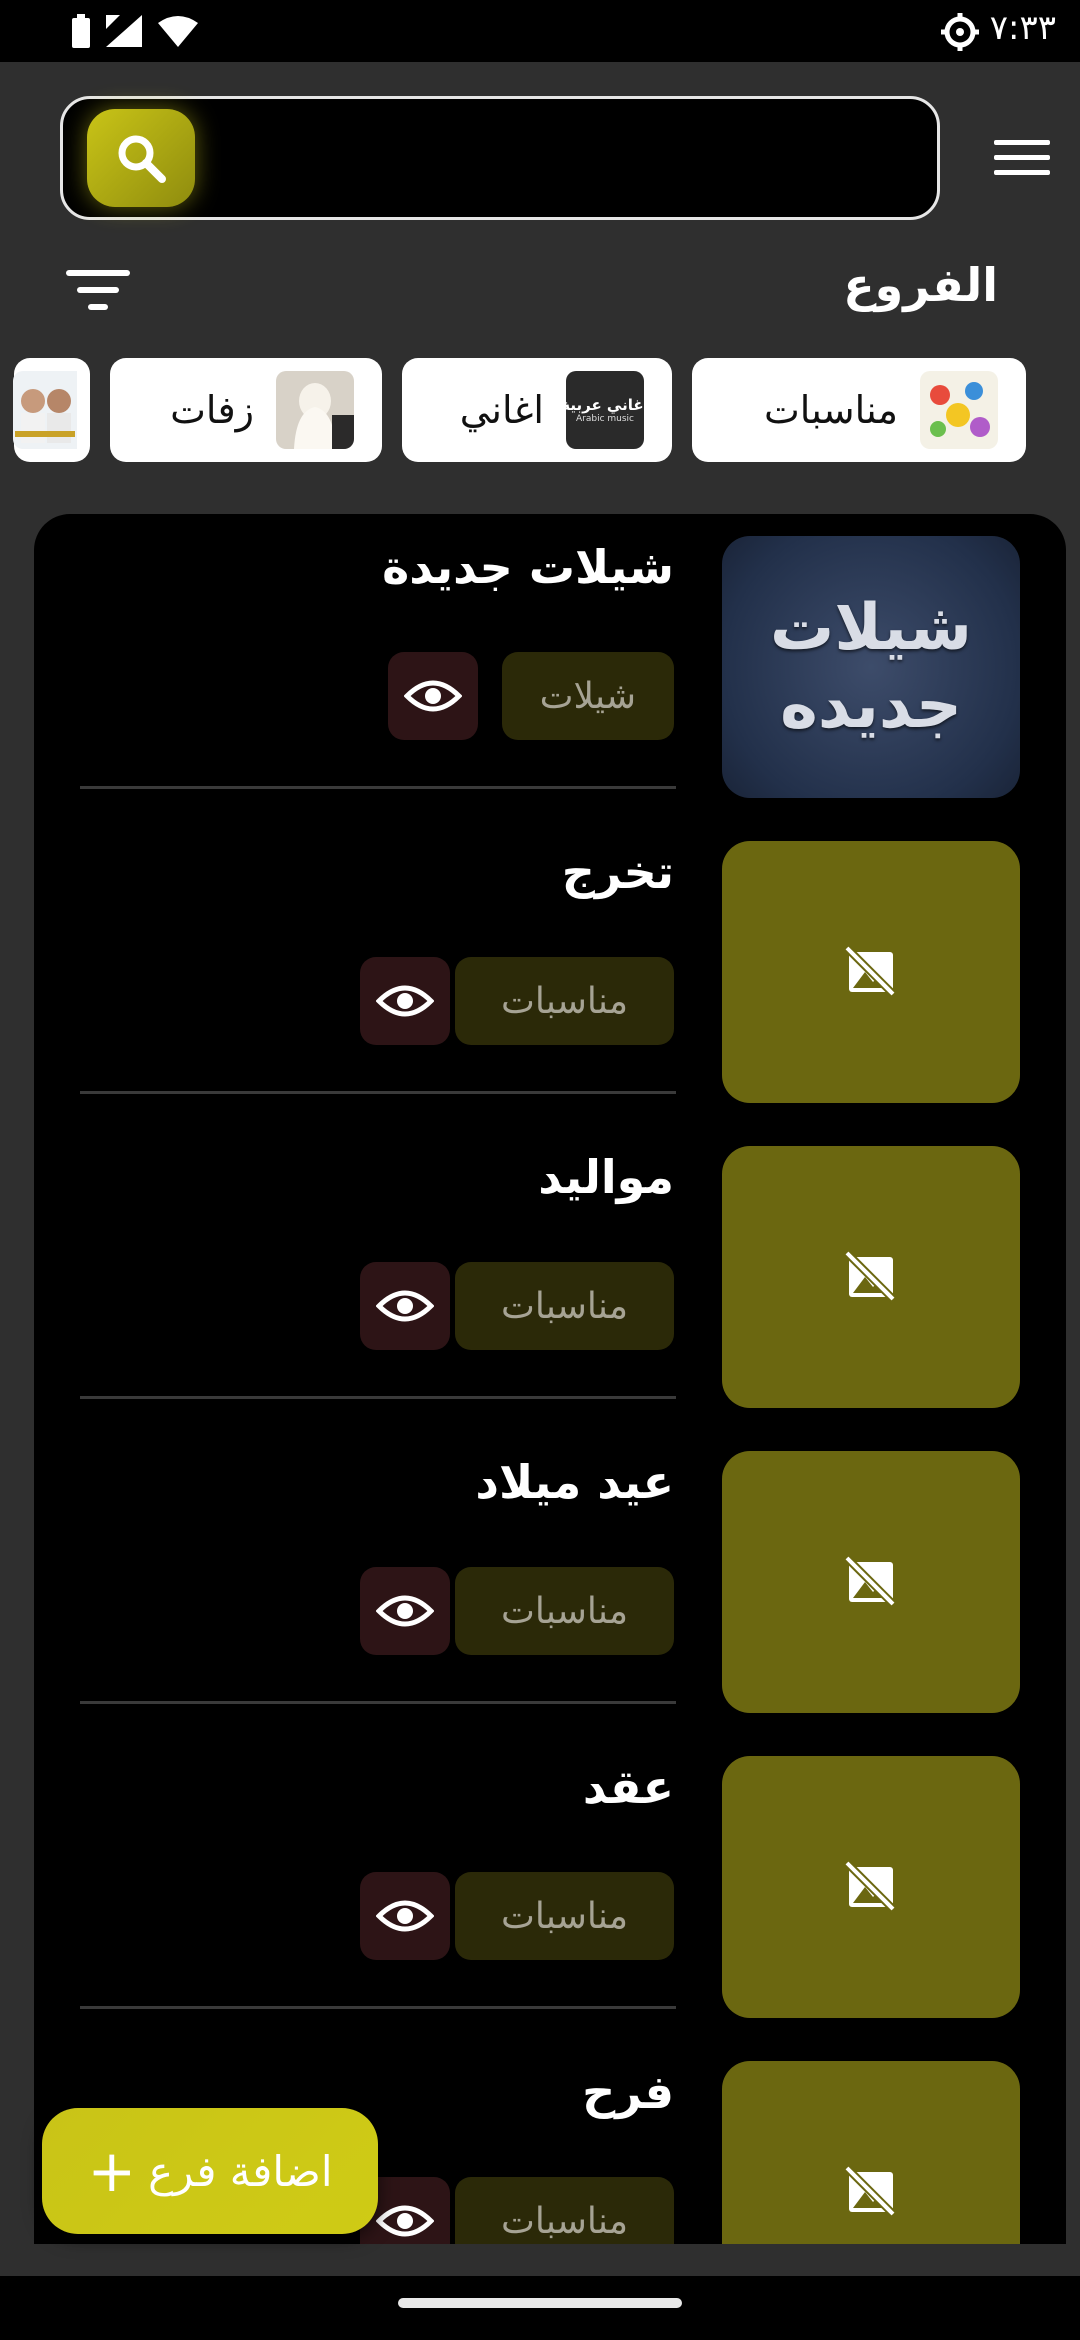 The width and height of the screenshot is (1080, 2340). I want to click on category-chip-weddings: زفات, so click(246, 410).